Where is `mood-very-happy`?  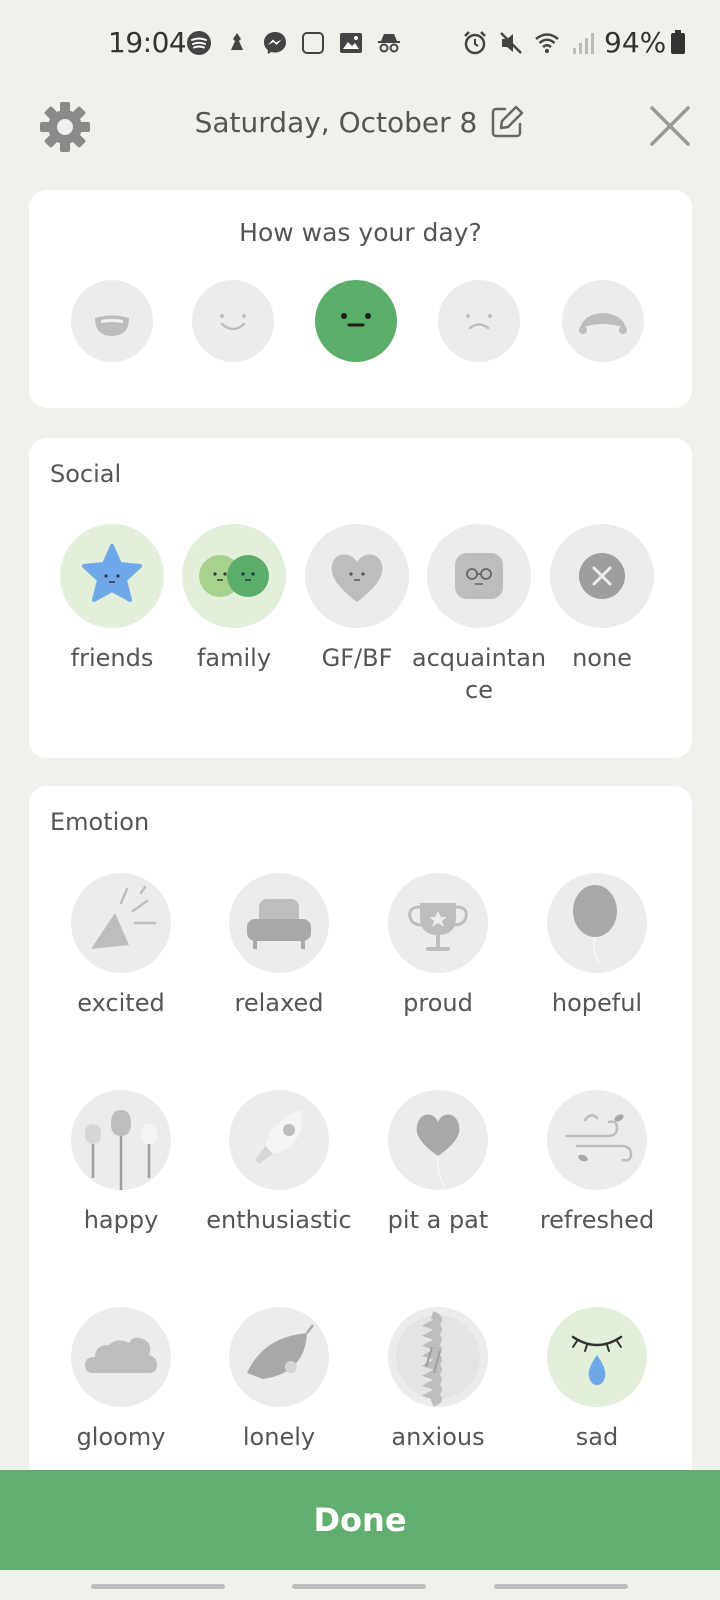
mood-very-happy is located at coordinates (112, 321).